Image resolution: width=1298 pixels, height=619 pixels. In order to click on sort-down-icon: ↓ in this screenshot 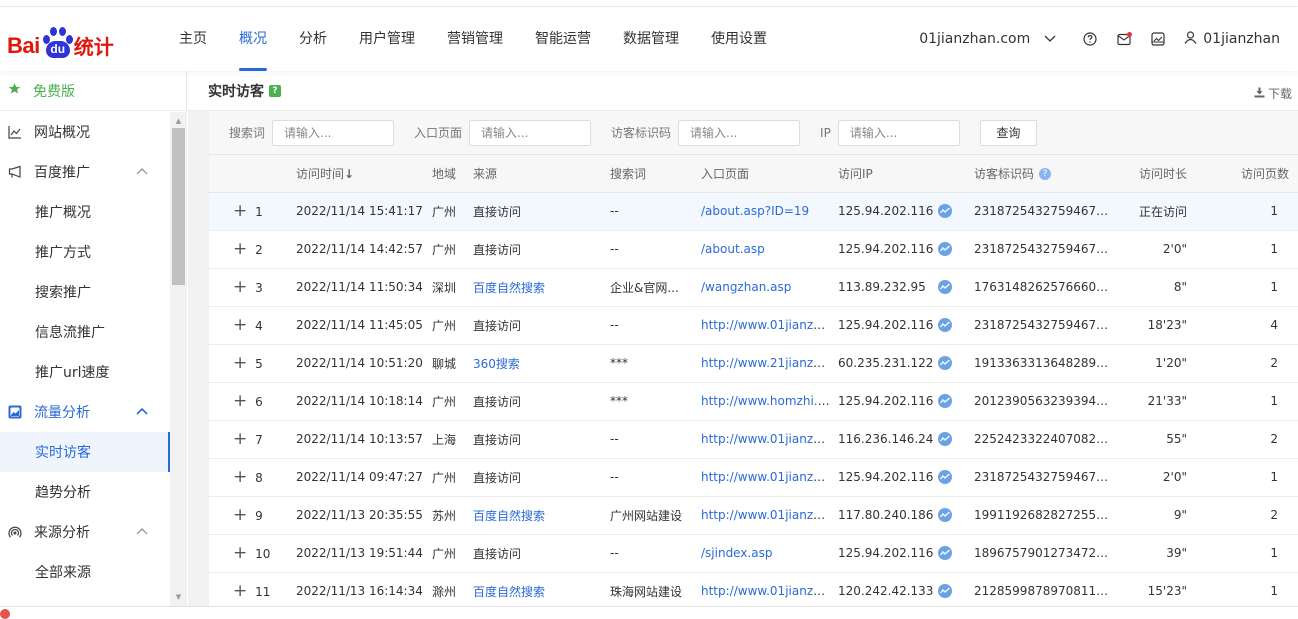, I will do `click(349, 174)`.